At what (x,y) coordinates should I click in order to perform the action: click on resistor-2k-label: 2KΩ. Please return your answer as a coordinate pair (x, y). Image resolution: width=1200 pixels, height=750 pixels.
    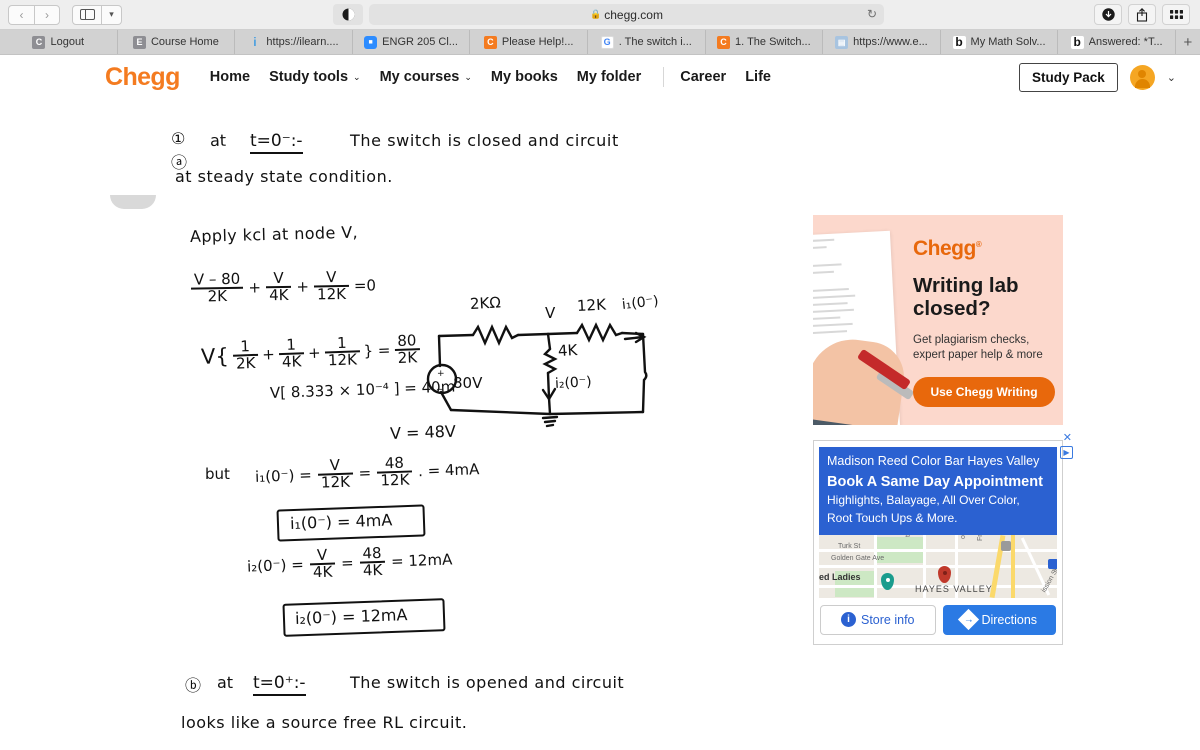
    Looking at the image, I should click on (485, 303).